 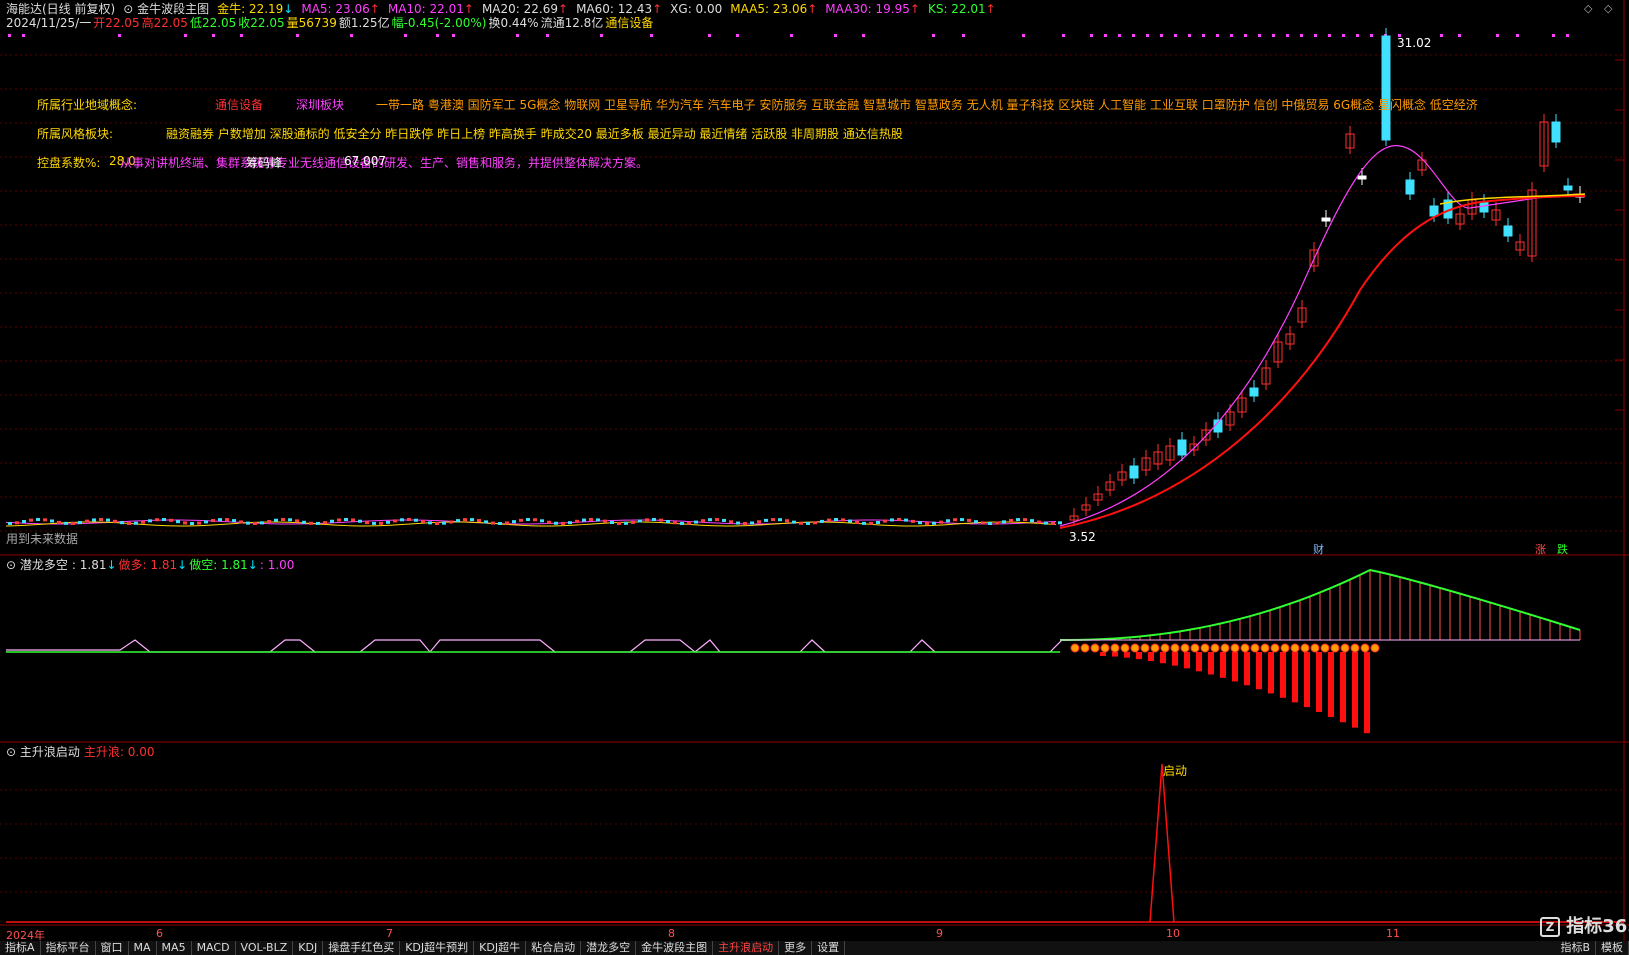 What do you see at coordinates (60, 9) in the screenshot?
I see `stock-title: 海能达(日线 前复权)` at bounding box center [60, 9].